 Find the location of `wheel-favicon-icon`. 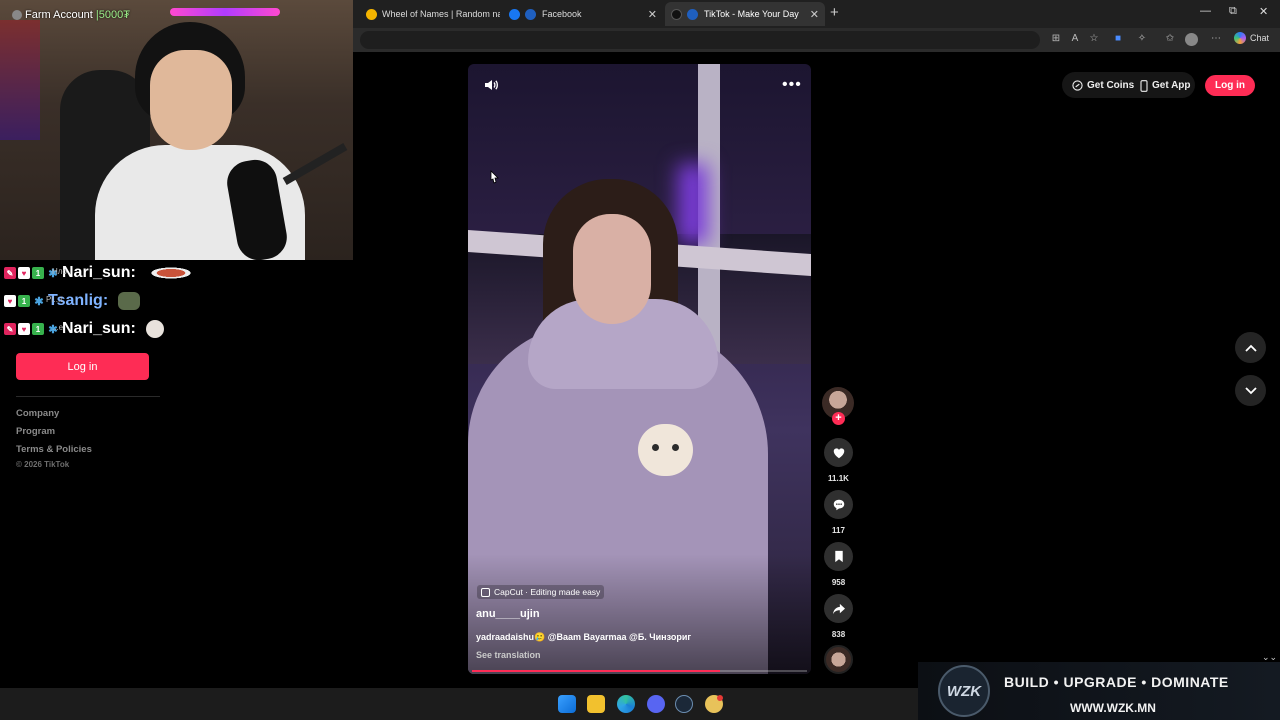

wheel-favicon-icon is located at coordinates (371, 14).